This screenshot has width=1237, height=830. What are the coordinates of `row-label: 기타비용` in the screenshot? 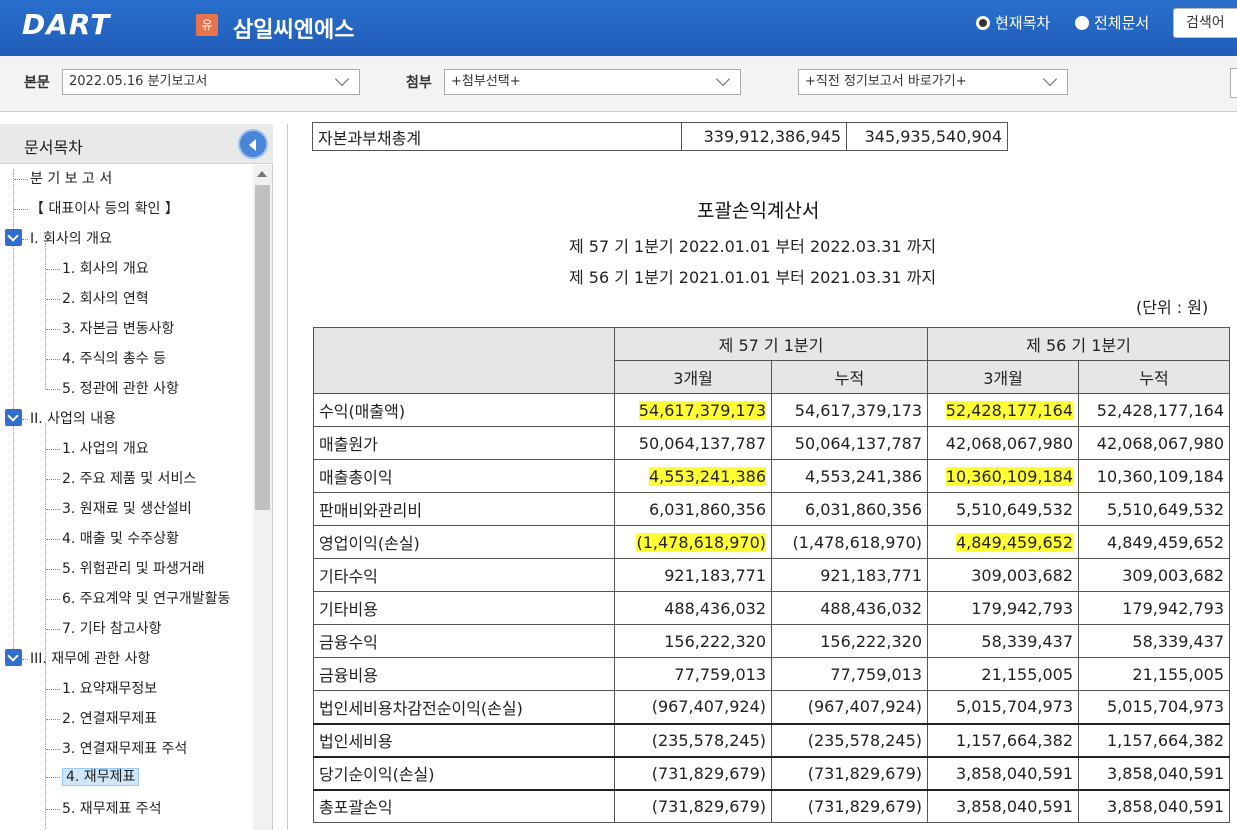 It's located at (464, 608).